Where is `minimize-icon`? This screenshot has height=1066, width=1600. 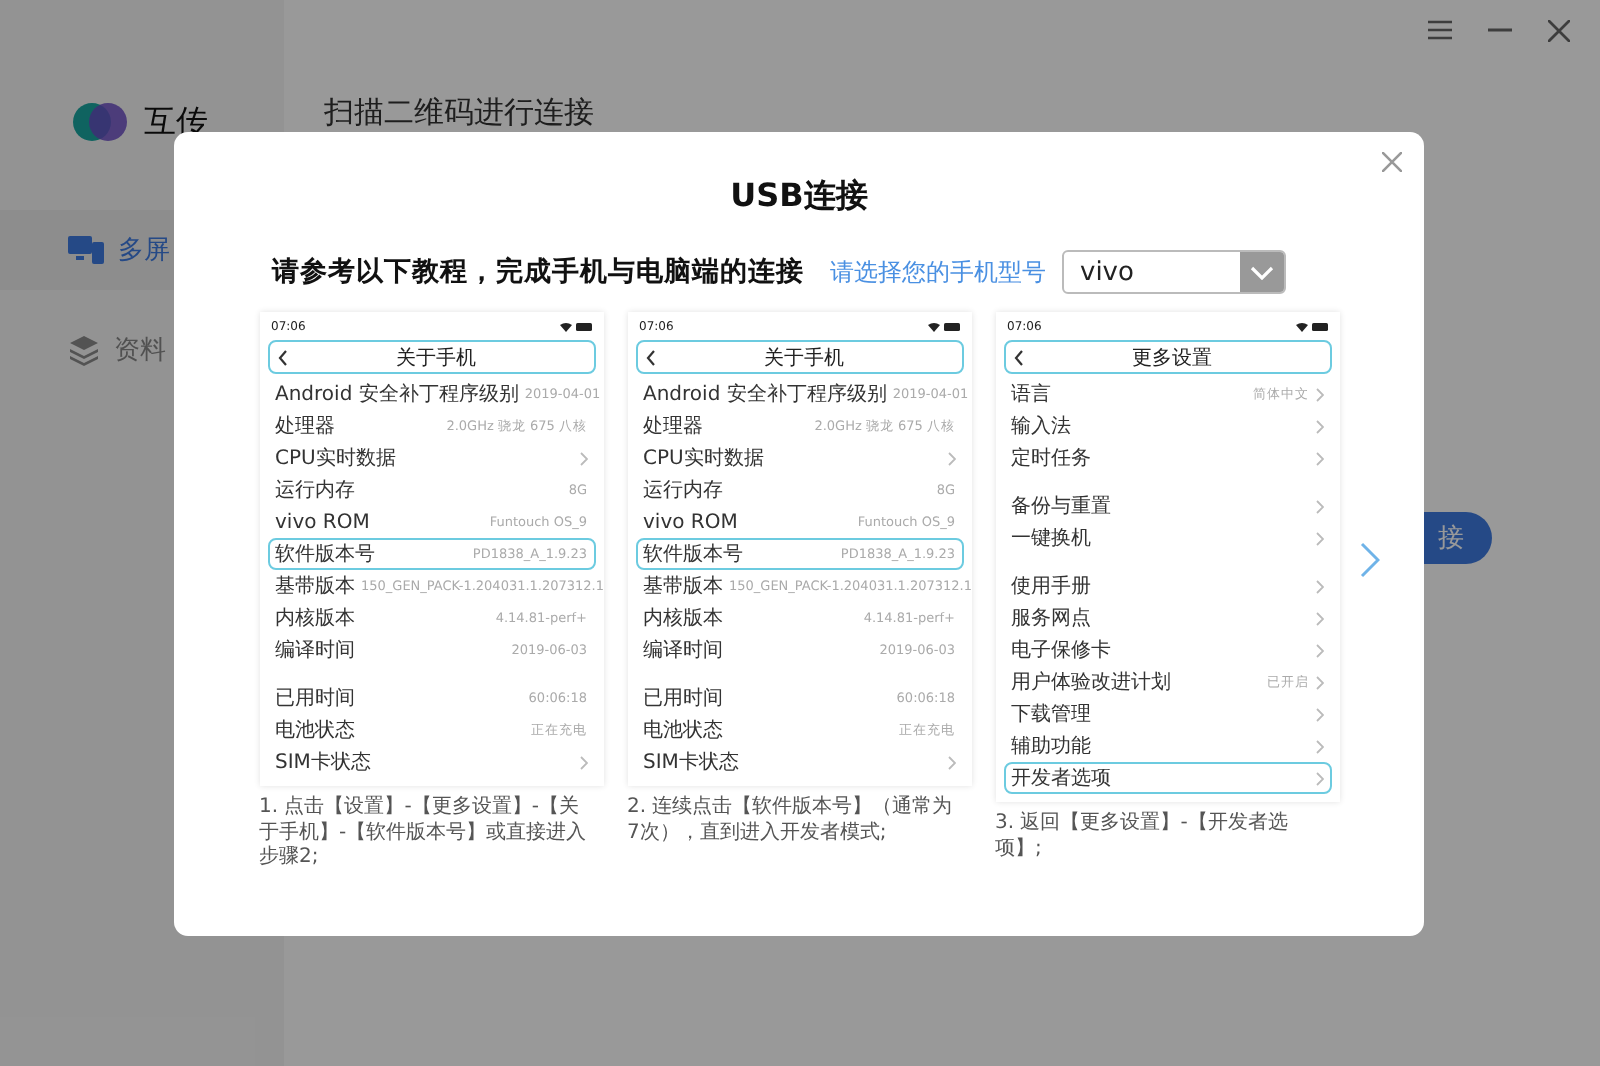 minimize-icon is located at coordinates (1500, 30).